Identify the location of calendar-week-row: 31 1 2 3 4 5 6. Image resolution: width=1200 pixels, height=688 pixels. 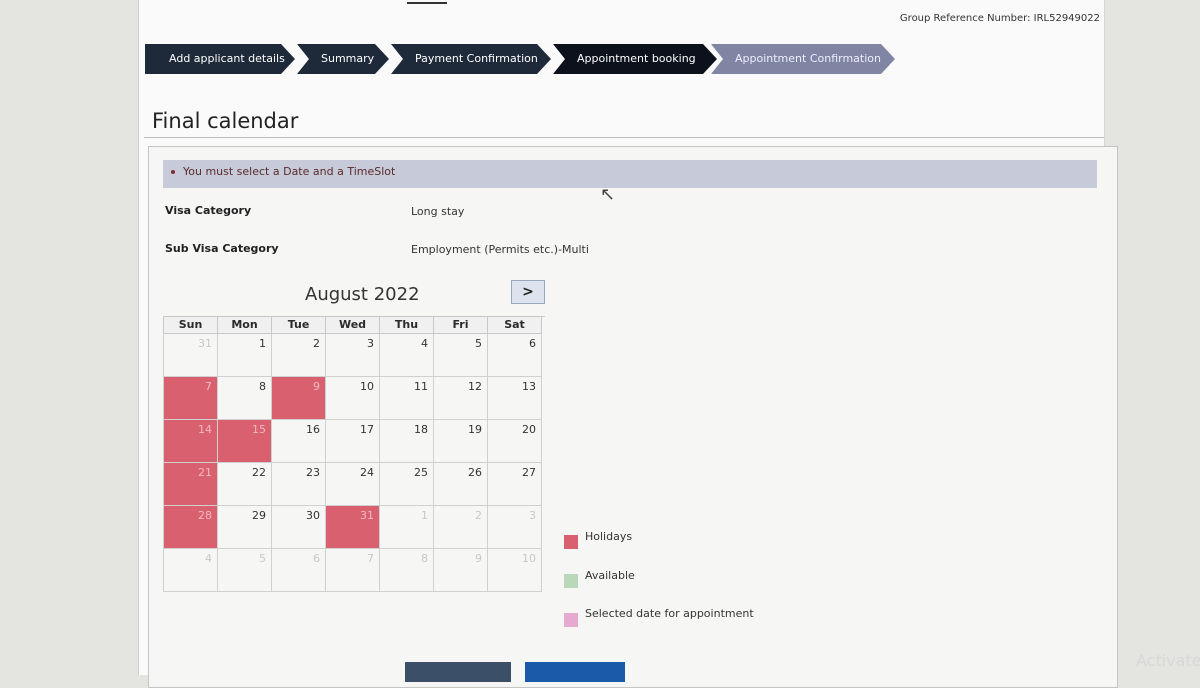
(354, 355).